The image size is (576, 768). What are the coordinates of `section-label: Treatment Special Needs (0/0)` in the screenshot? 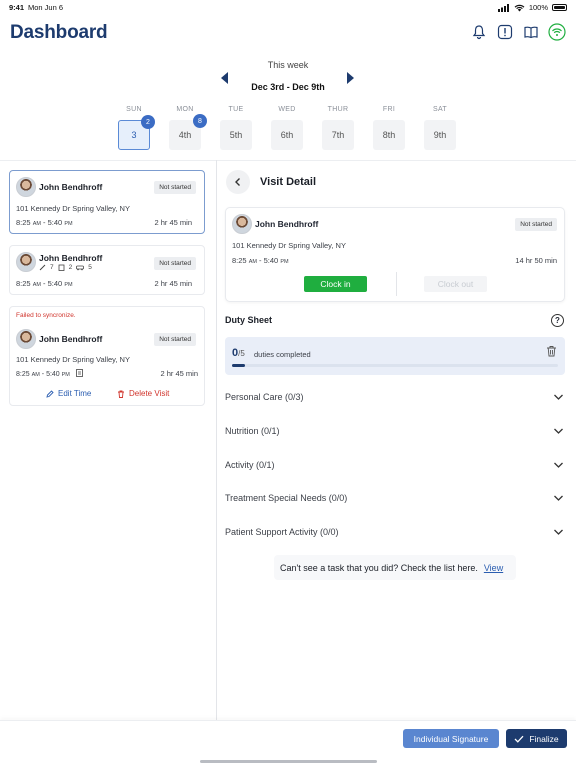 It's located at (286, 498).